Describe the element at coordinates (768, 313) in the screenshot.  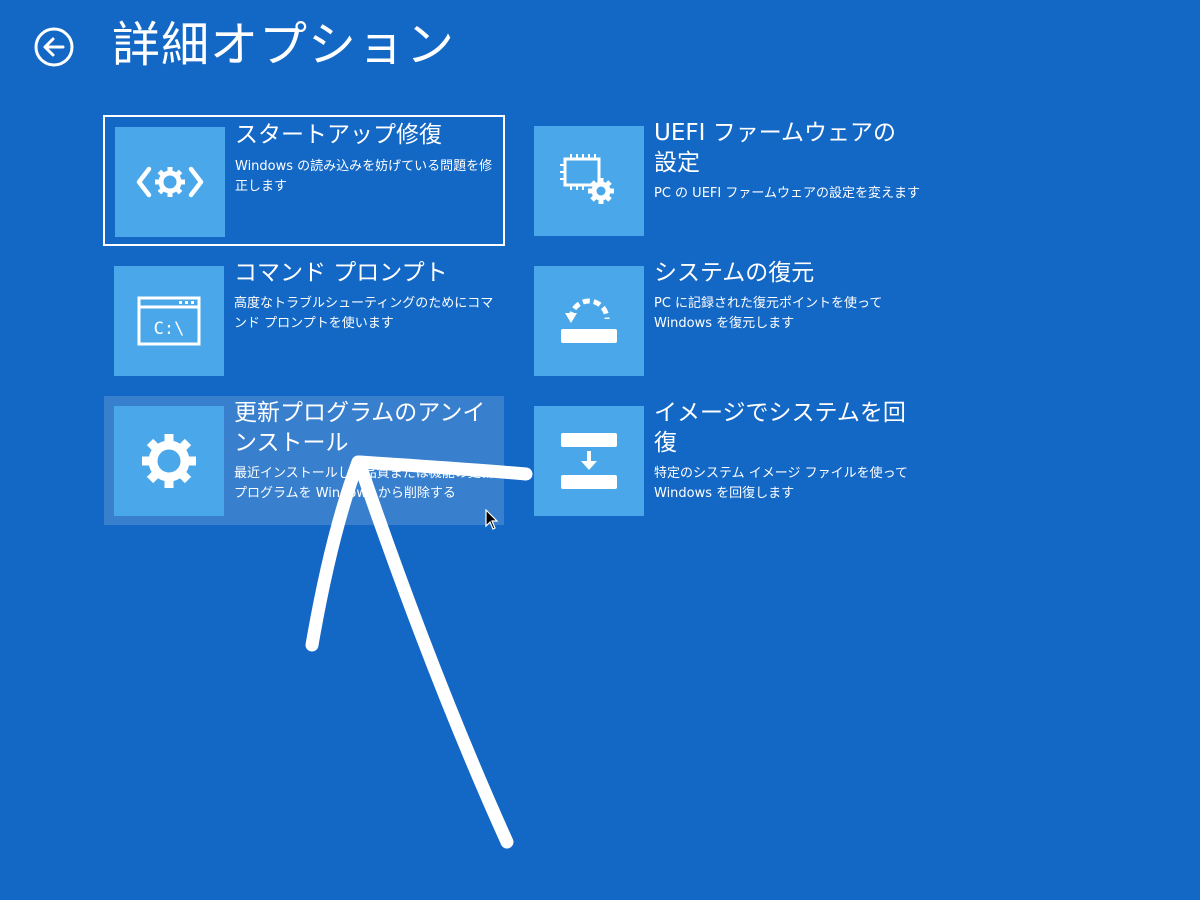
I see `tile-description: PC に記録された復元ポイントを使って Windows を復元します` at that location.